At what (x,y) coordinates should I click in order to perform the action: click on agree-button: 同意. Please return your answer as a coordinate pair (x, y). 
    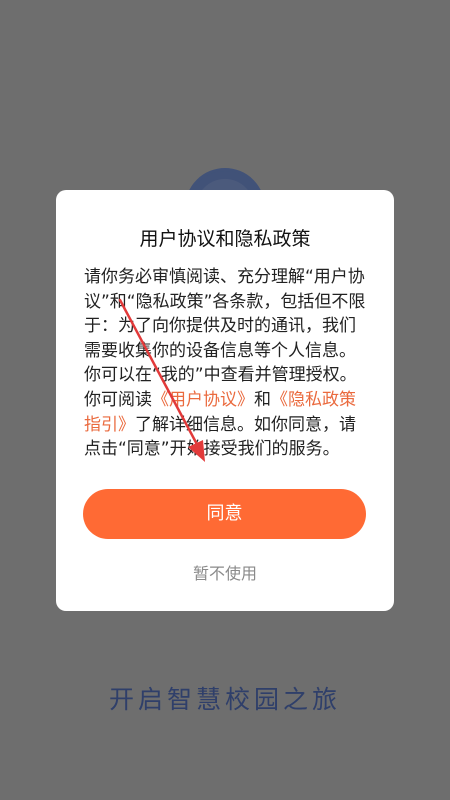
    Looking at the image, I should click on (224, 514).